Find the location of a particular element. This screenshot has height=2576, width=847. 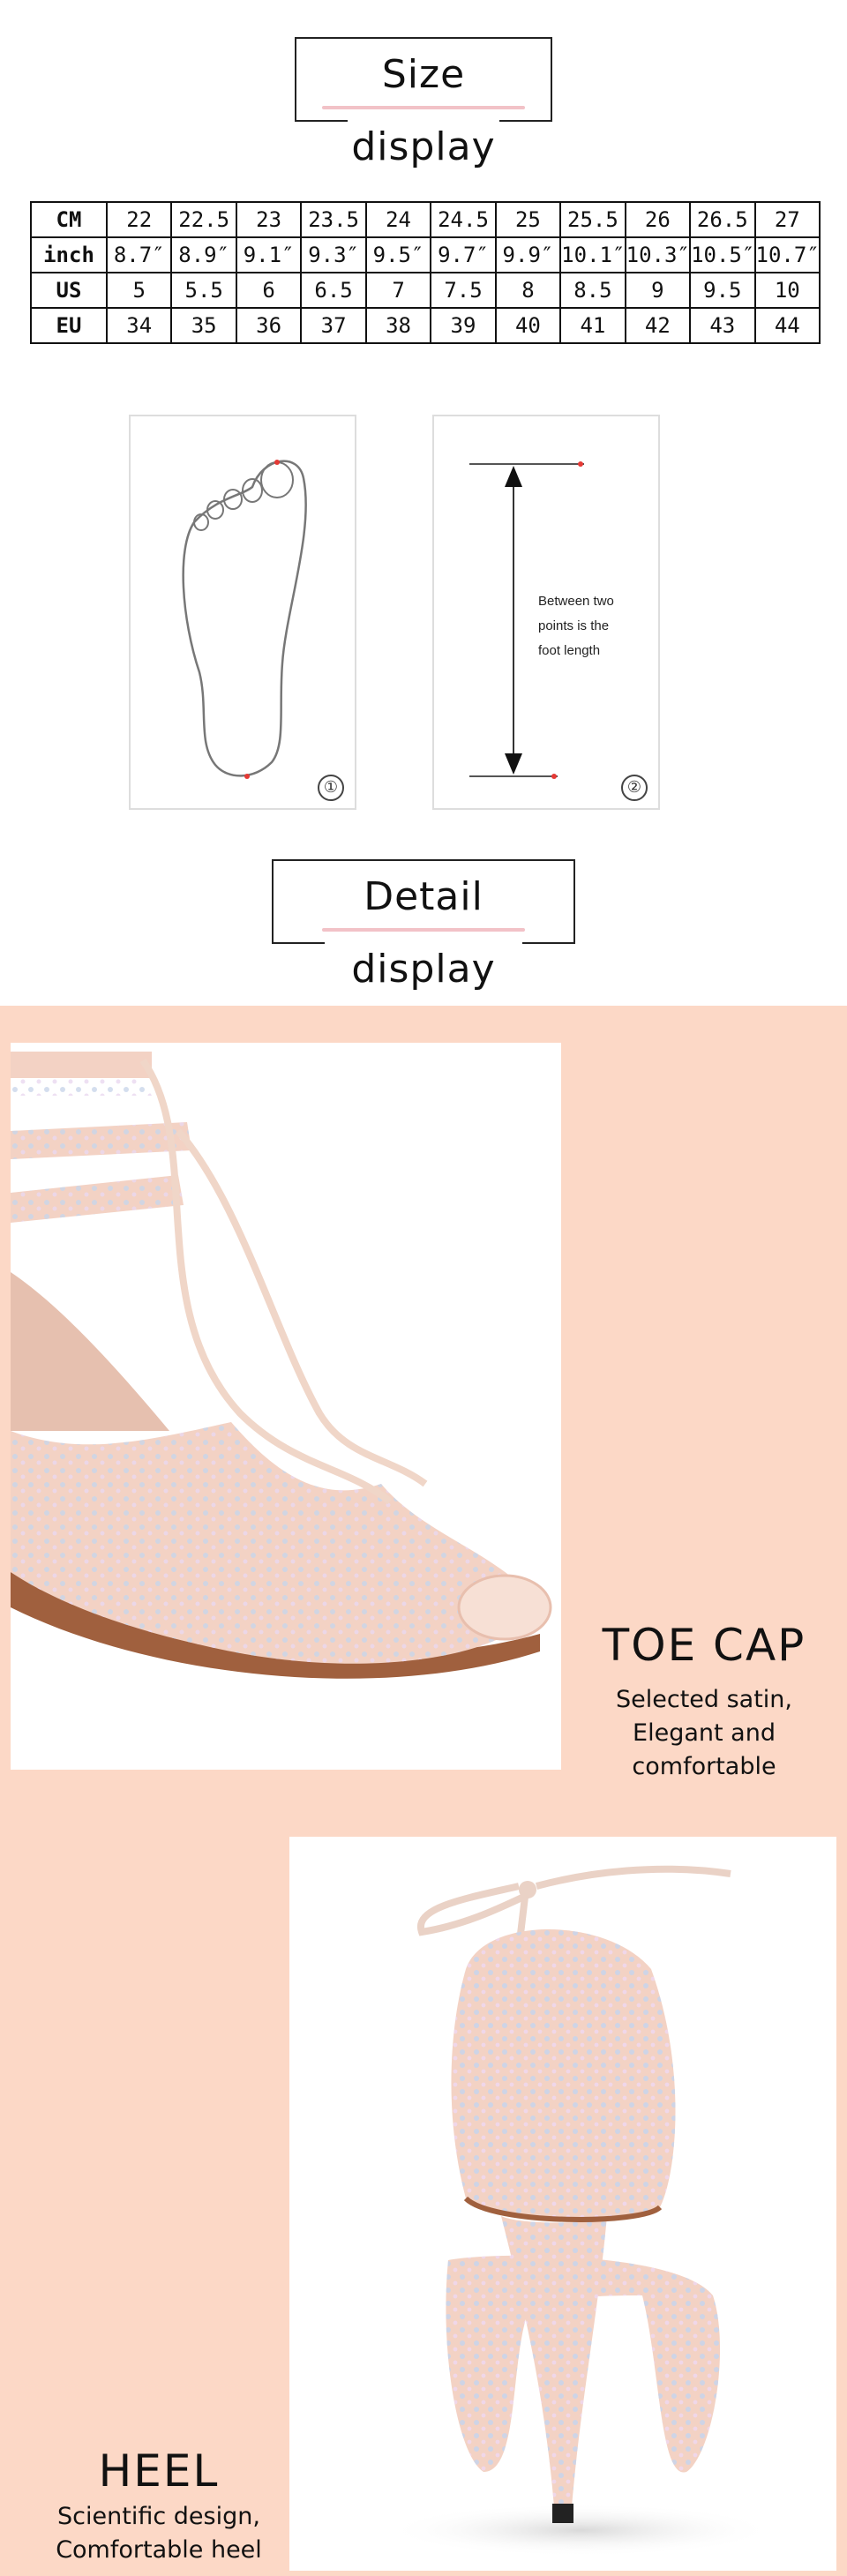

size-cell: 8.9″ is located at coordinates (204, 255).